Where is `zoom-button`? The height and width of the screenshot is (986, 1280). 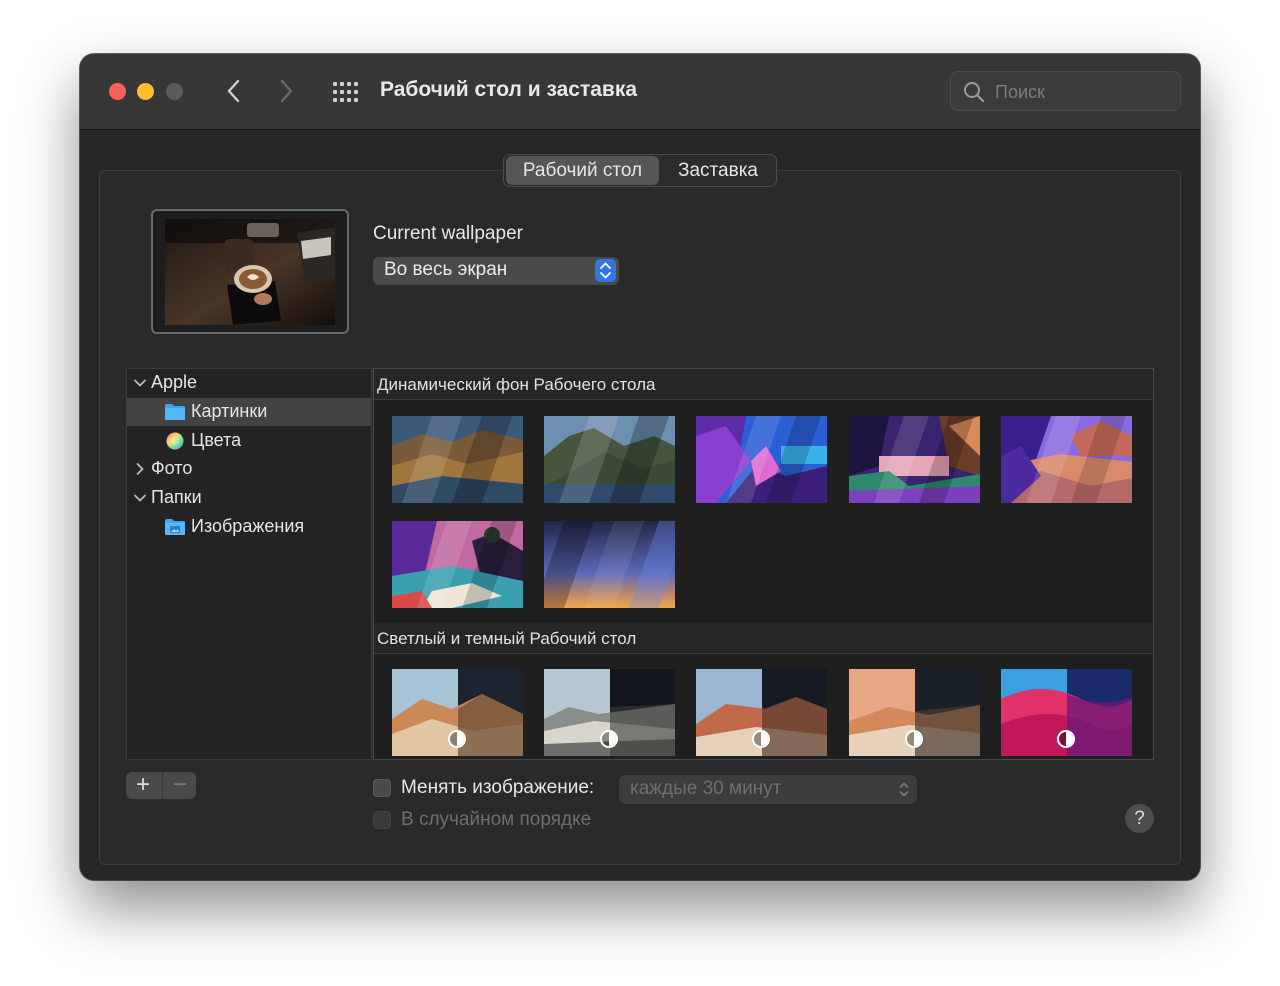
zoom-button is located at coordinates (174, 91).